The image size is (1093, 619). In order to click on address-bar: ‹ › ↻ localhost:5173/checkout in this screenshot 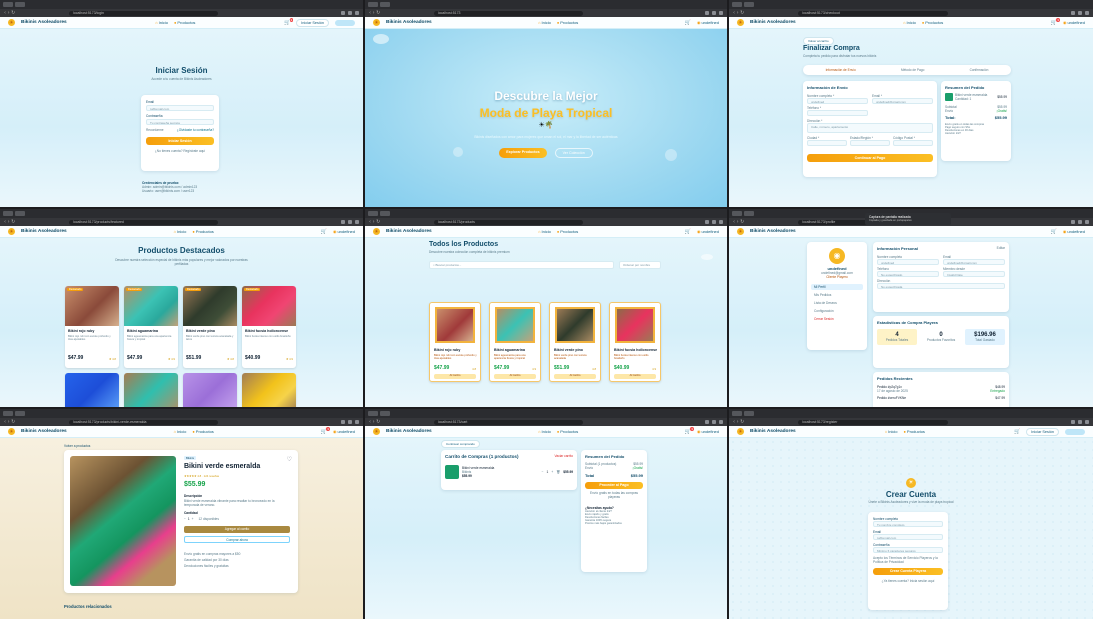, I will do `click(911, 13)`.